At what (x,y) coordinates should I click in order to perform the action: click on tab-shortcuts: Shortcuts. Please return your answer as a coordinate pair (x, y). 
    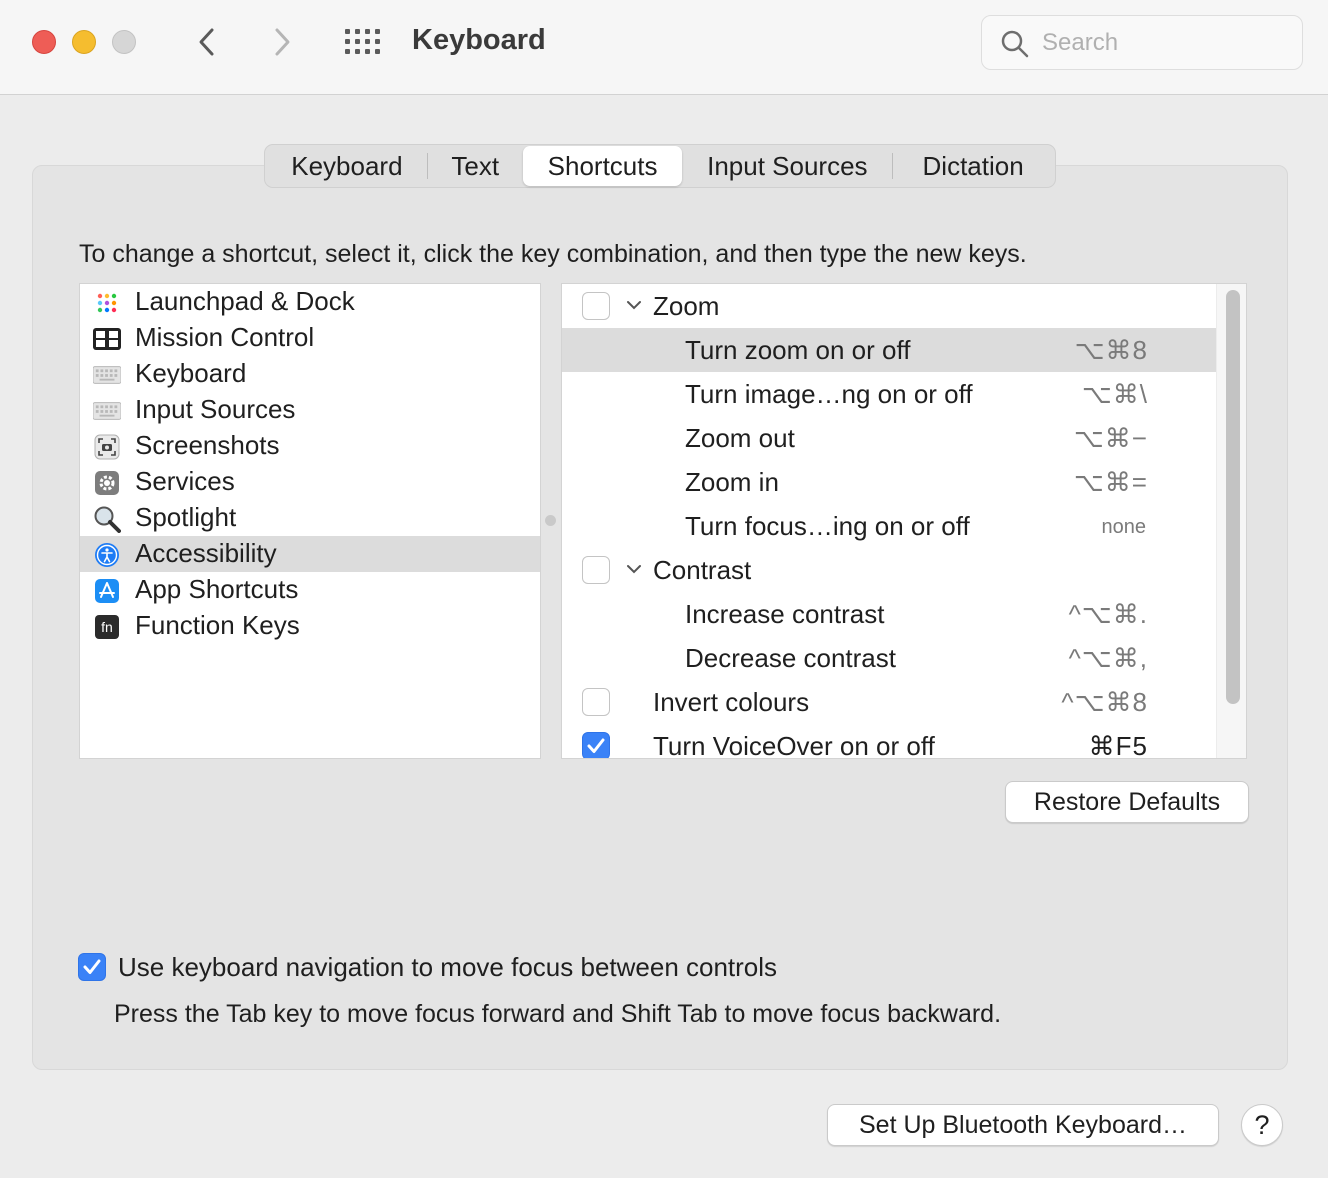
    Looking at the image, I should click on (602, 166).